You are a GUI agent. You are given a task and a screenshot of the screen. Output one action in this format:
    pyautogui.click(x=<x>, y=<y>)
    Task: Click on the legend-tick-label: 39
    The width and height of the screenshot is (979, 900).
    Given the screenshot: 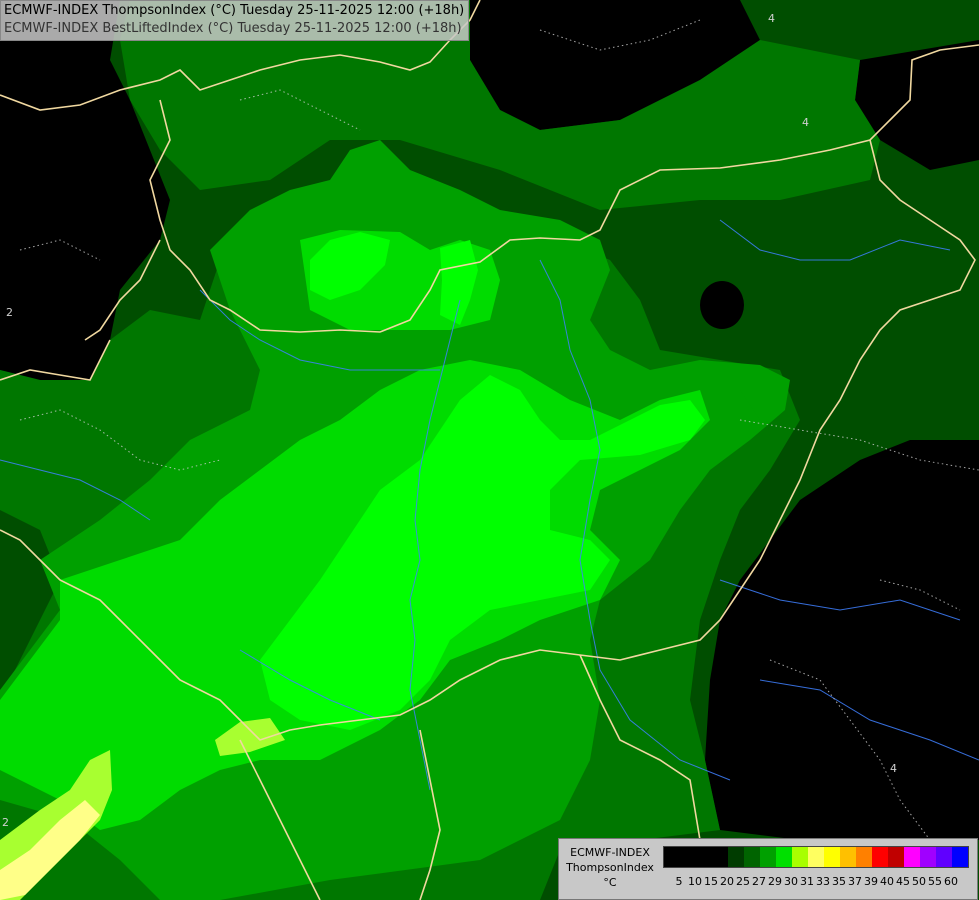 What is the action you would take?
    pyautogui.click(x=871, y=881)
    